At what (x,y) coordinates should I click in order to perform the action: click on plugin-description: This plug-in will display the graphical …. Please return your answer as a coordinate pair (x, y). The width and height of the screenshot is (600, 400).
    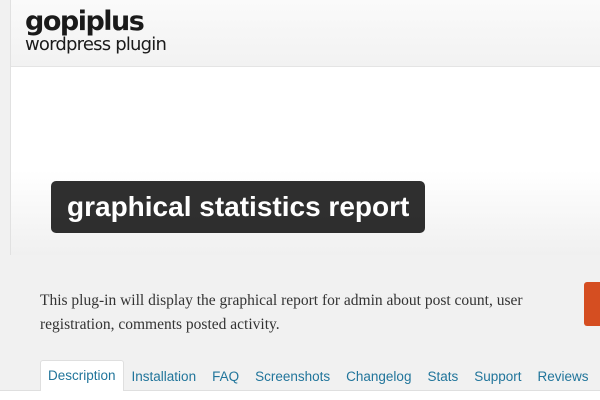
    Looking at the image, I should click on (281, 312).